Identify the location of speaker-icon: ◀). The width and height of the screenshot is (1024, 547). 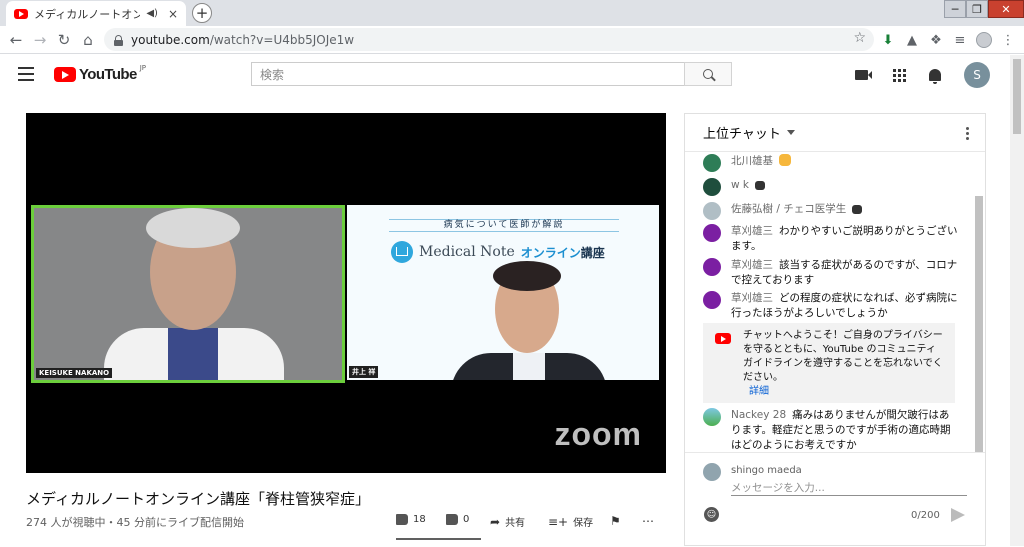
(152, 13).